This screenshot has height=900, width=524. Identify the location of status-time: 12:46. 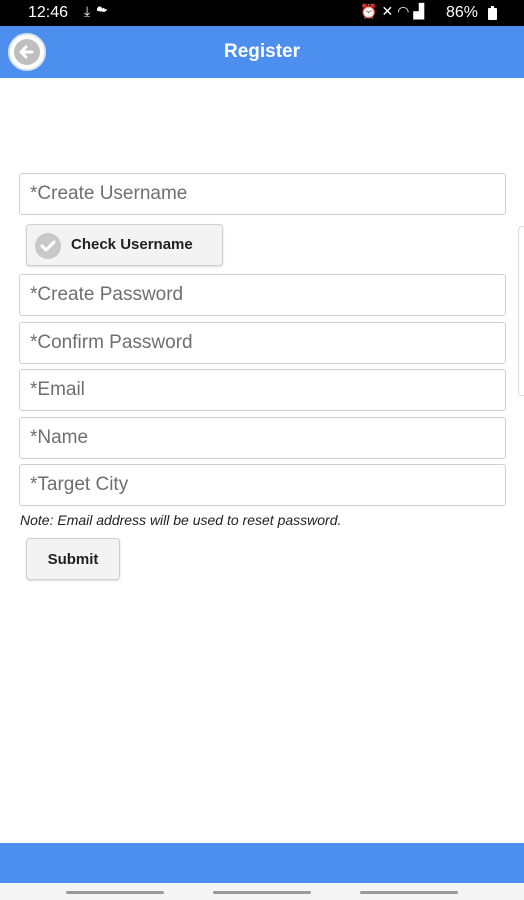
(48, 12).